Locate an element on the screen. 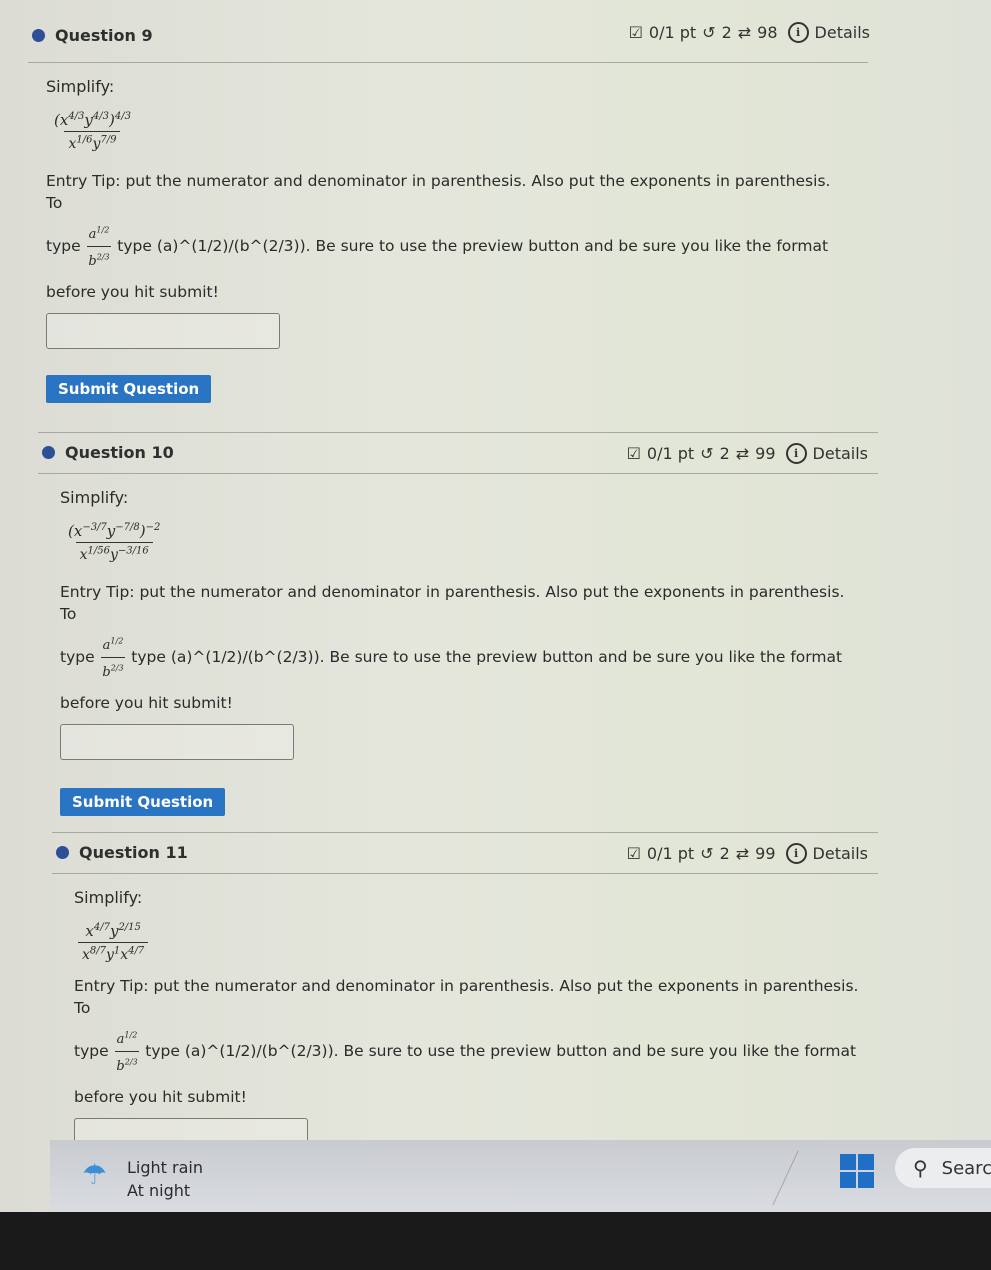 The width and height of the screenshot is (991, 1270). taskbar-search: ⚲ Searc is located at coordinates (943, 1168).